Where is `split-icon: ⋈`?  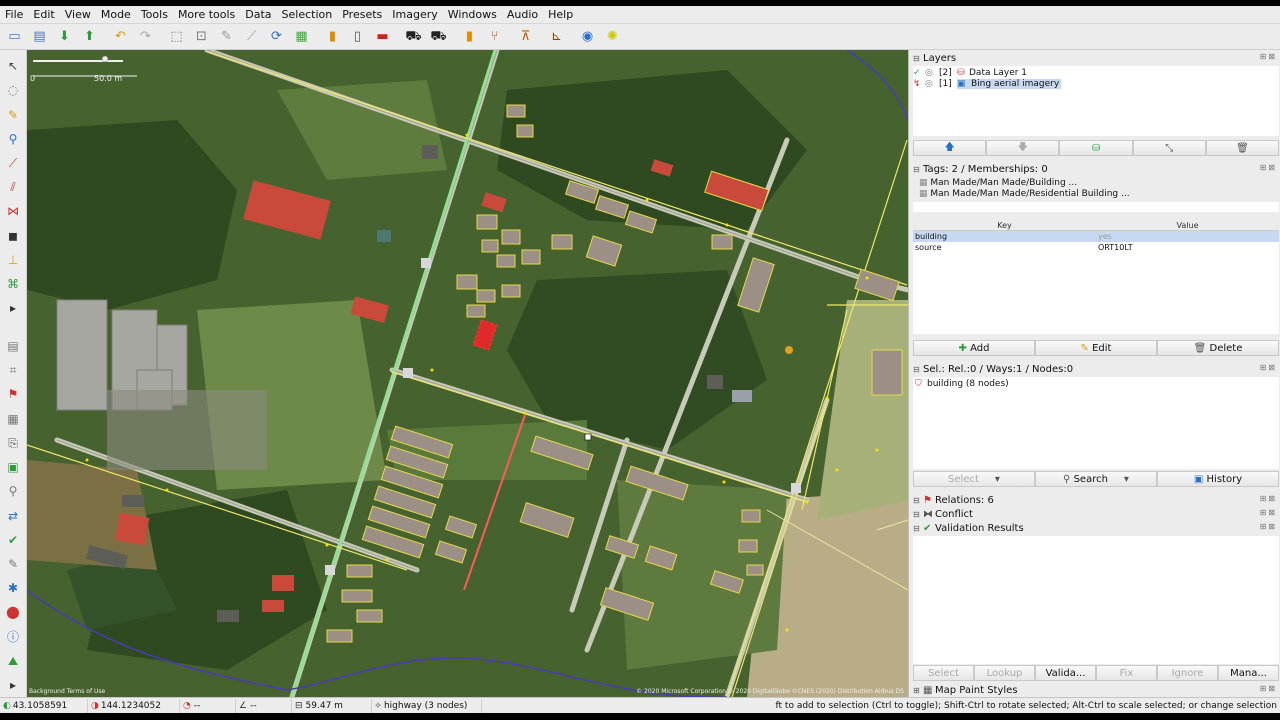
split-icon: ⋈ is located at coordinates (13, 211).